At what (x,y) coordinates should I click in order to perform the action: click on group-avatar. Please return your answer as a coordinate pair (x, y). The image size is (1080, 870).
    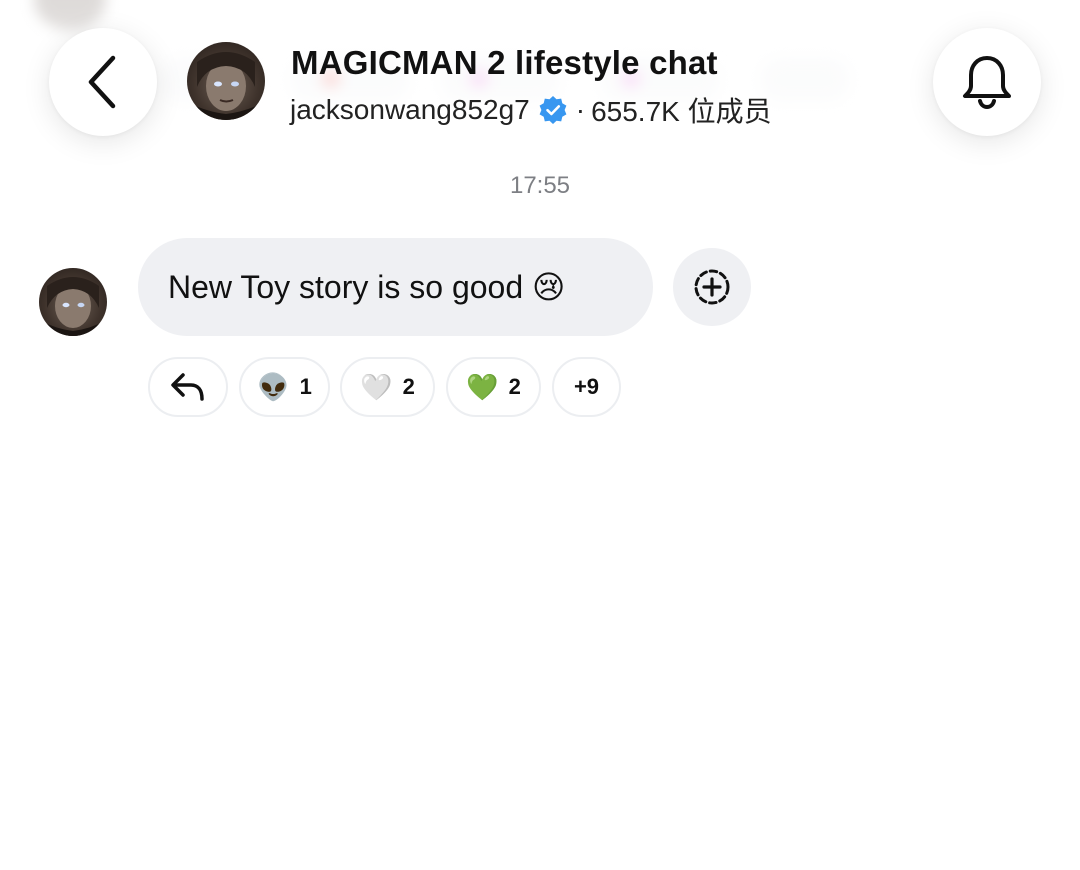
    Looking at the image, I should click on (226, 81).